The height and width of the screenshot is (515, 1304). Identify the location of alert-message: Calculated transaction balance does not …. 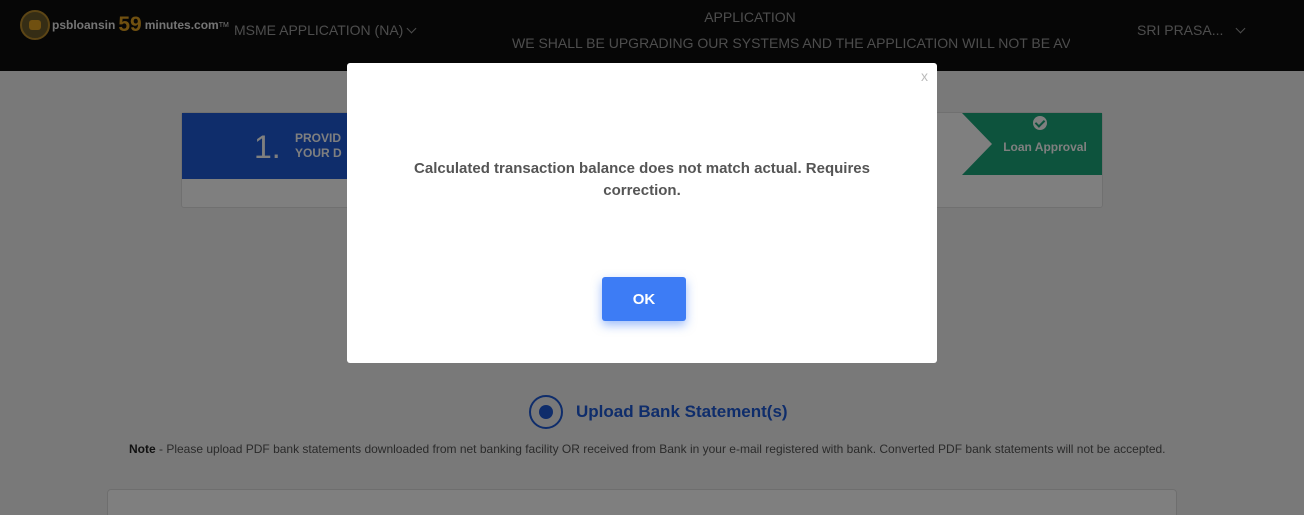
(642, 179).